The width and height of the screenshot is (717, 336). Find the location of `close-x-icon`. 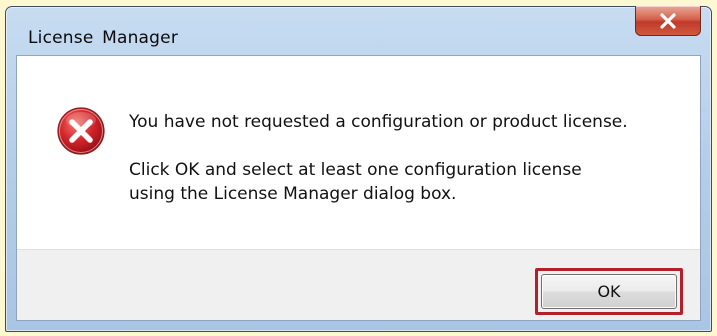

close-x-icon is located at coordinates (668, 20).